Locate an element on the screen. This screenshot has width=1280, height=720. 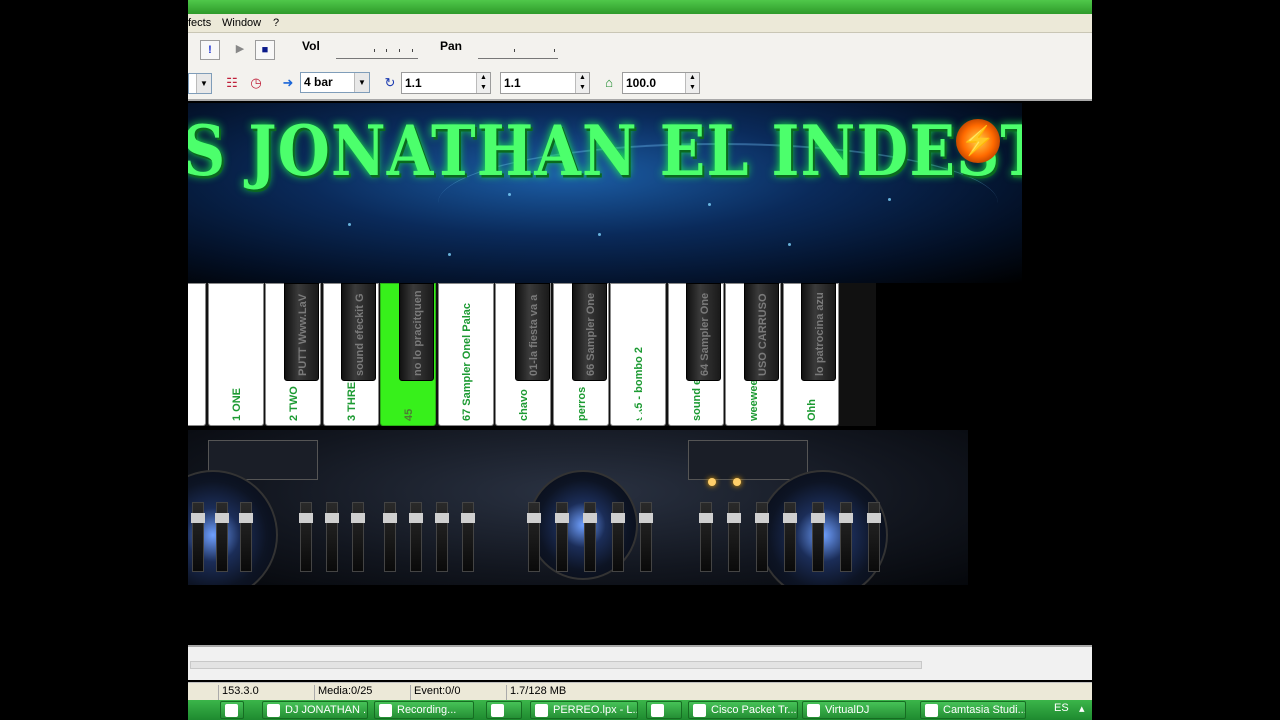
menu-effects: fects is located at coordinates (199, 23).